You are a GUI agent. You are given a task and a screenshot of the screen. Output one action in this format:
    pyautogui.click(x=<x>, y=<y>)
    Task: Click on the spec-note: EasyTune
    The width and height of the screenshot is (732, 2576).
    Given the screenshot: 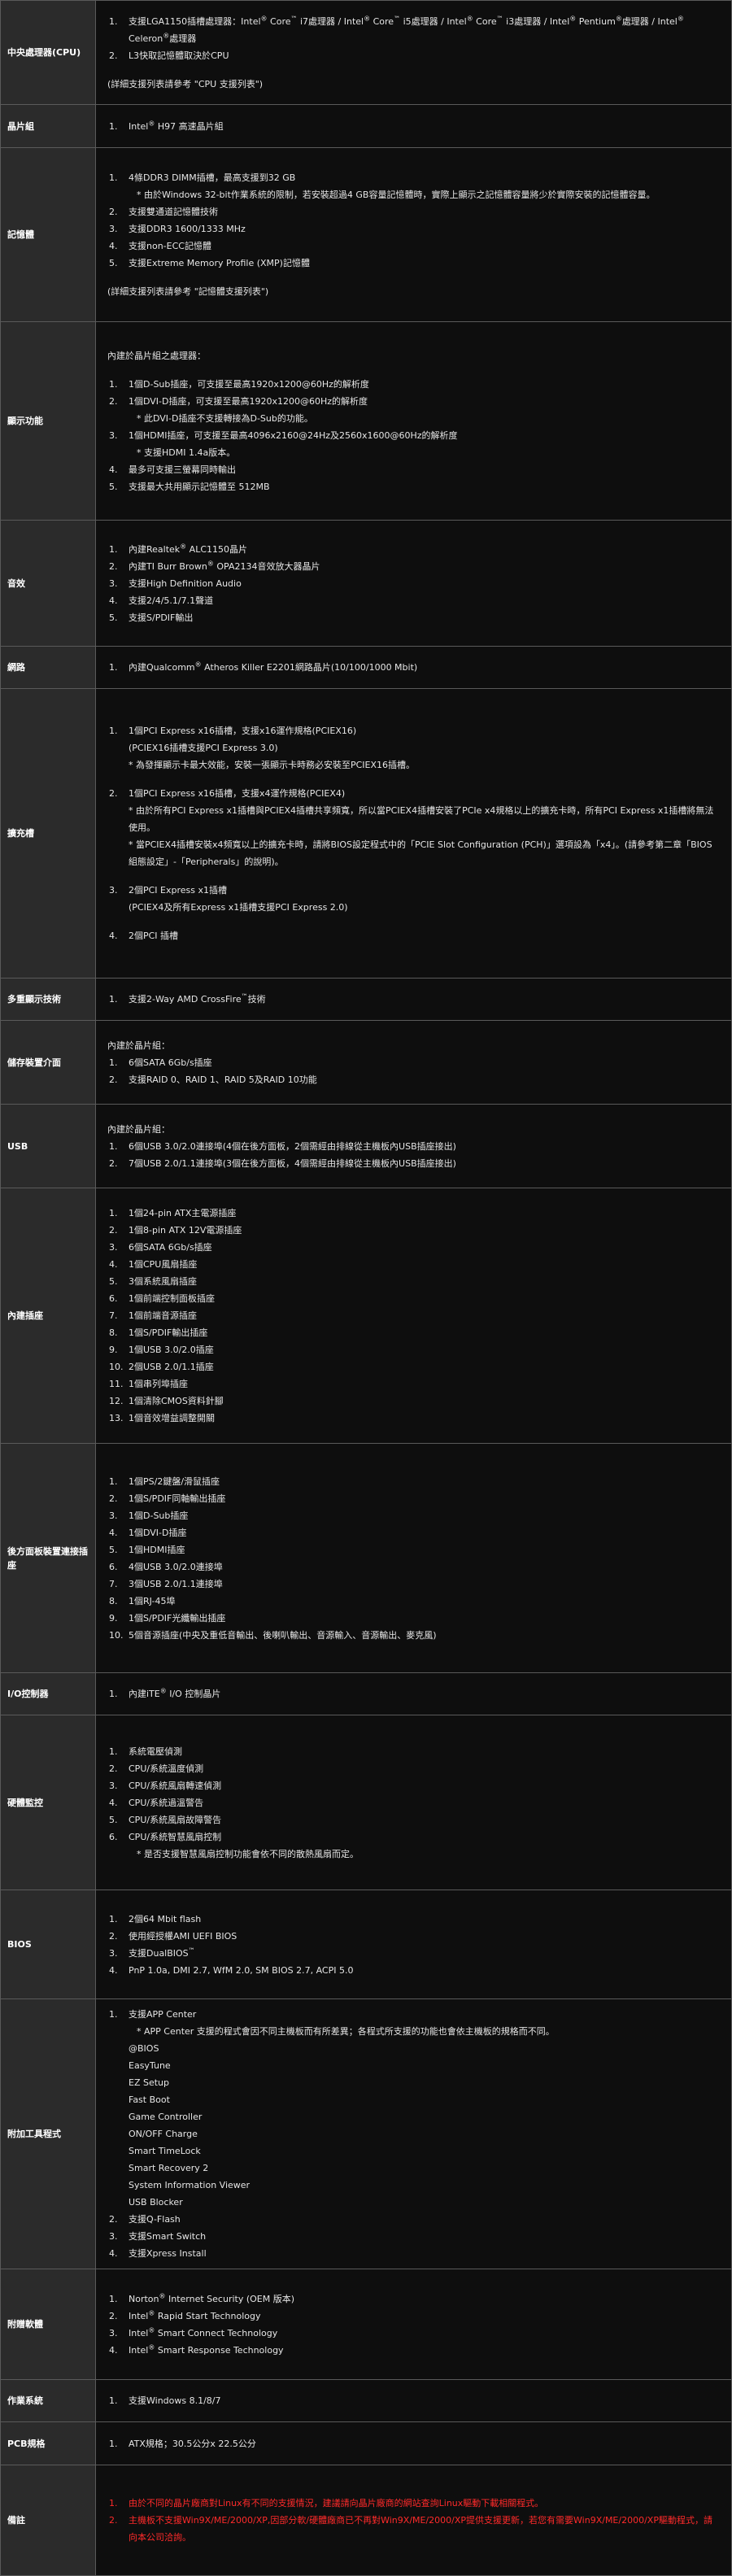 What is the action you would take?
    pyautogui.click(x=414, y=2065)
    